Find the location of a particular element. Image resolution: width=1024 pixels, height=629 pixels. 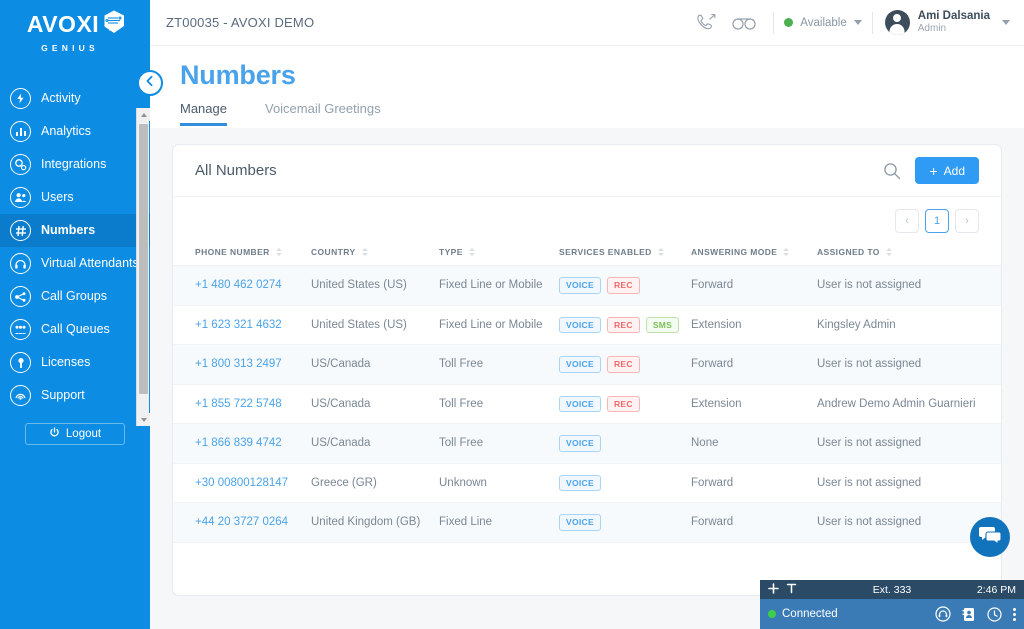

phone-number-link: +1 623 321 4632 is located at coordinates (238, 325).